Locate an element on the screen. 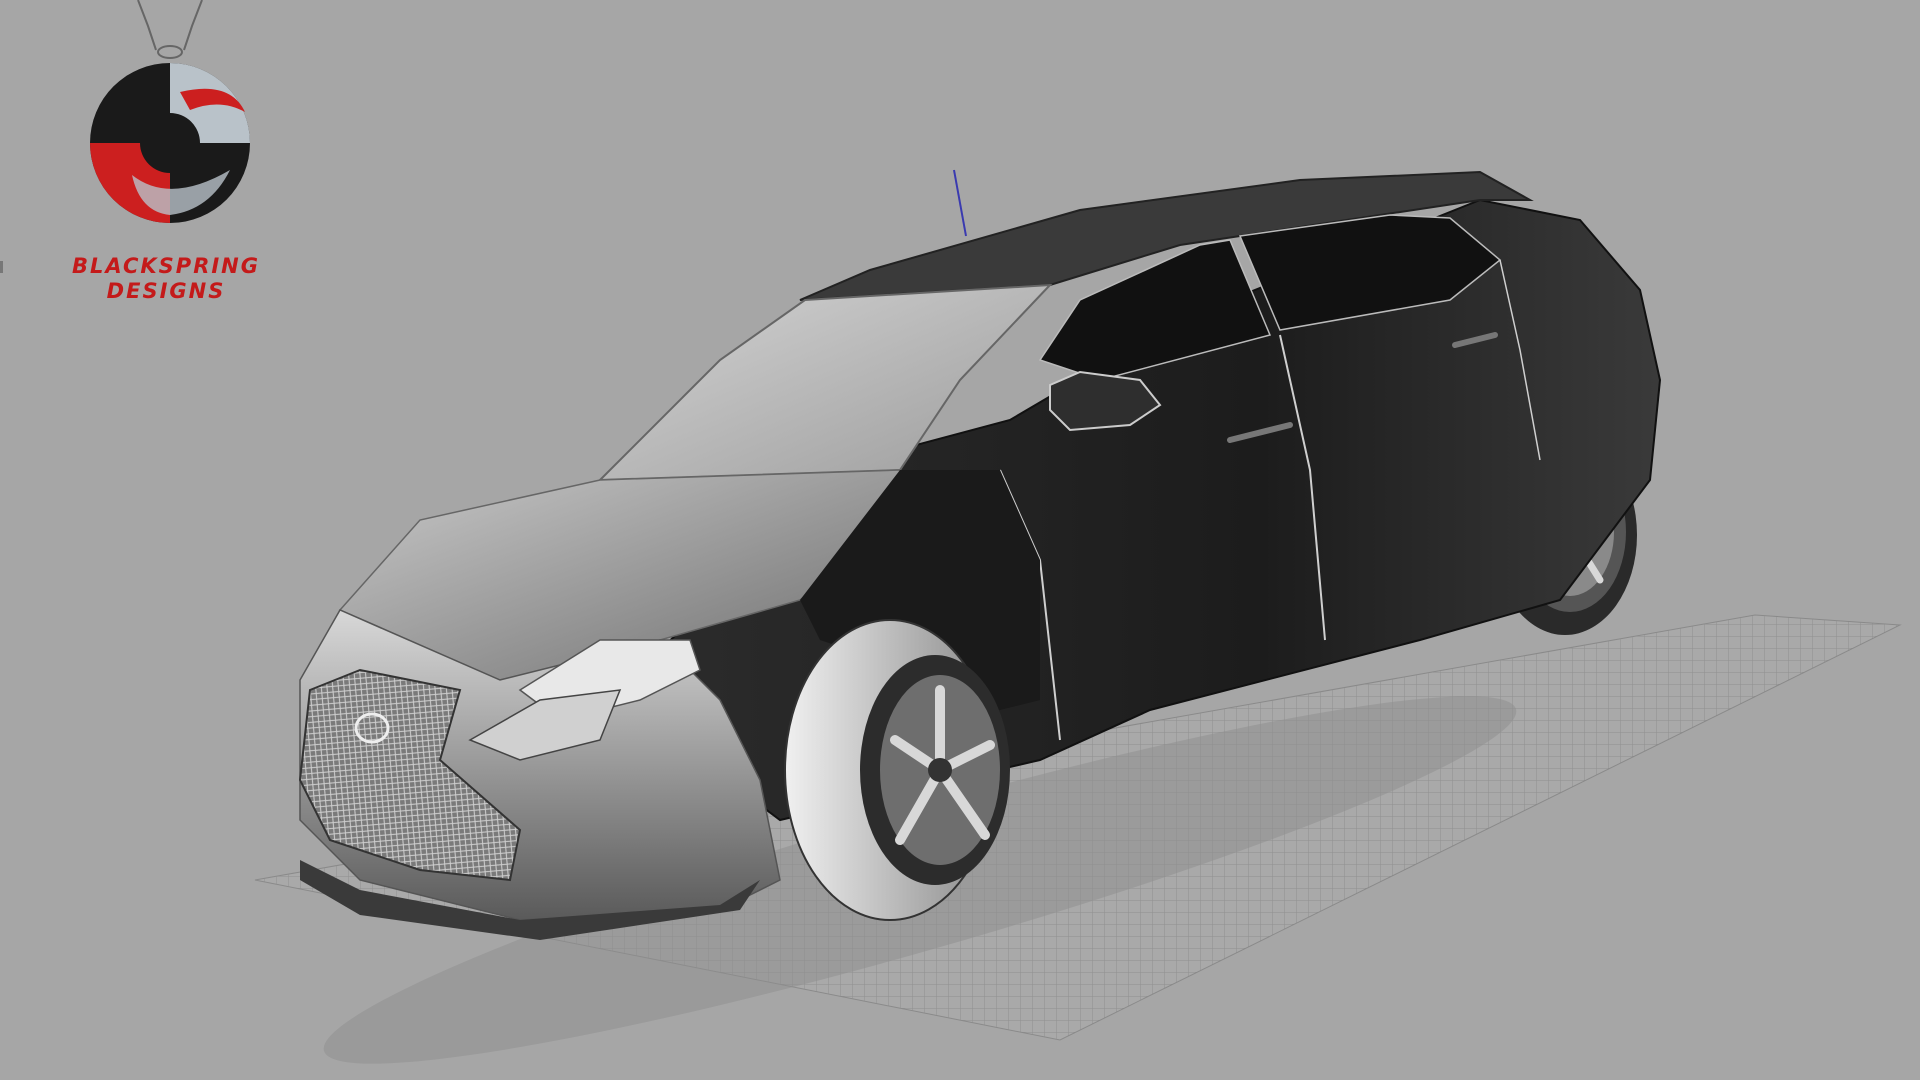 This screenshot has width=1920, height=1080. s-swirl-logo-icon is located at coordinates (170, 143).